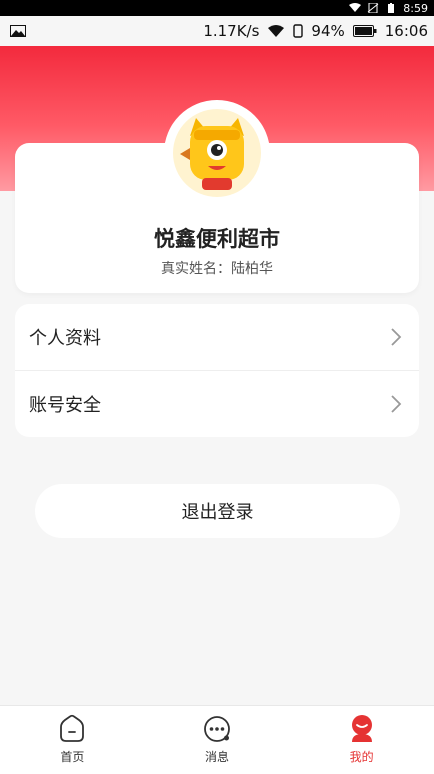  I want to click on app-status-bar: 1.17K/s 94% 16:06, so click(217, 31).